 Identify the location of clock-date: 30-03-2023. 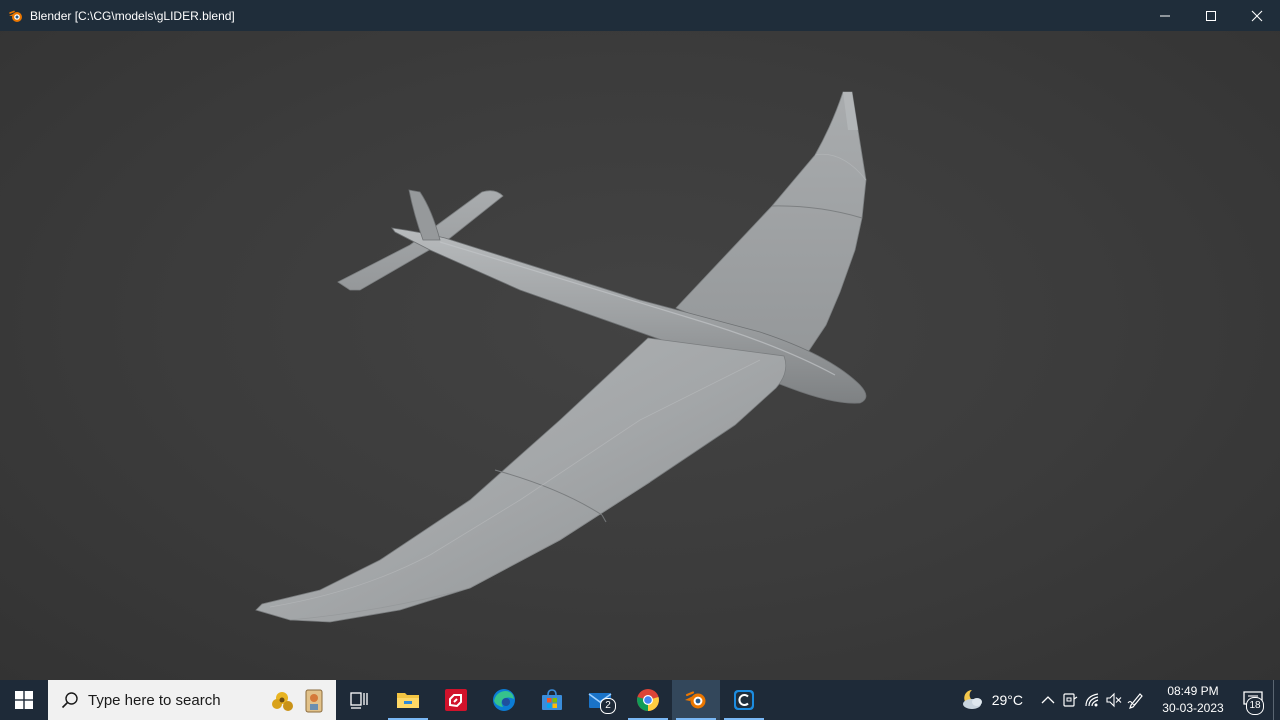
(1193, 708).